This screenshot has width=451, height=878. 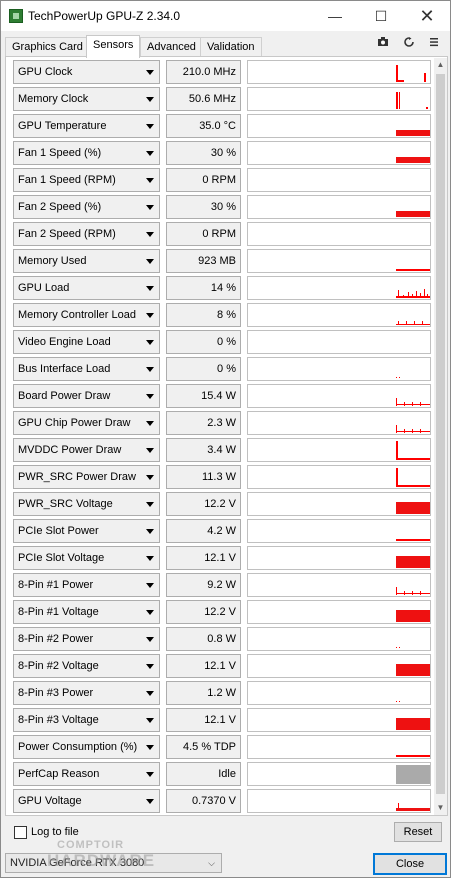 What do you see at coordinates (86, 396) in the screenshot?
I see `sensor-name-dropdown: Board Power Draw` at bounding box center [86, 396].